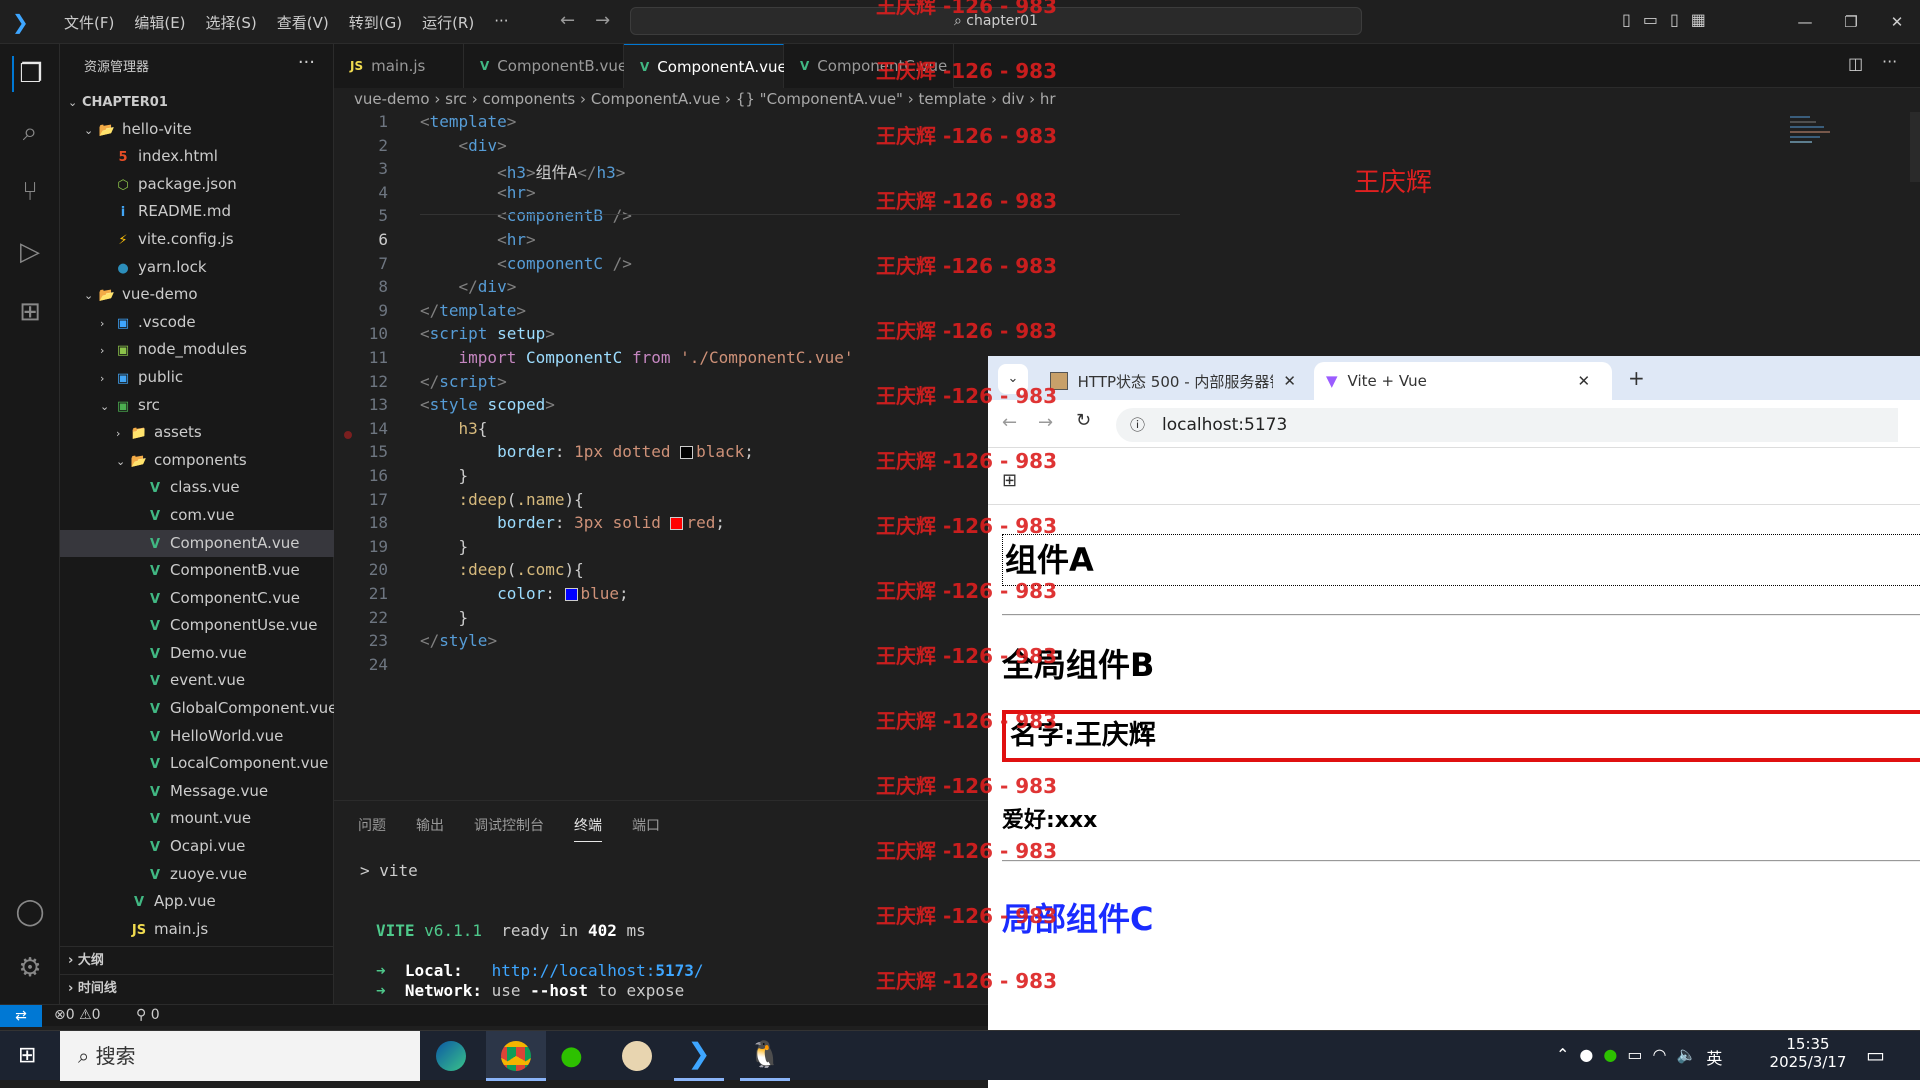 The height and width of the screenshot is (1088, 1920). What do you see at coordinates (197, 959) in the screenshot?
I see `outline-section: › 大纲` at bounding box center [197, 959].